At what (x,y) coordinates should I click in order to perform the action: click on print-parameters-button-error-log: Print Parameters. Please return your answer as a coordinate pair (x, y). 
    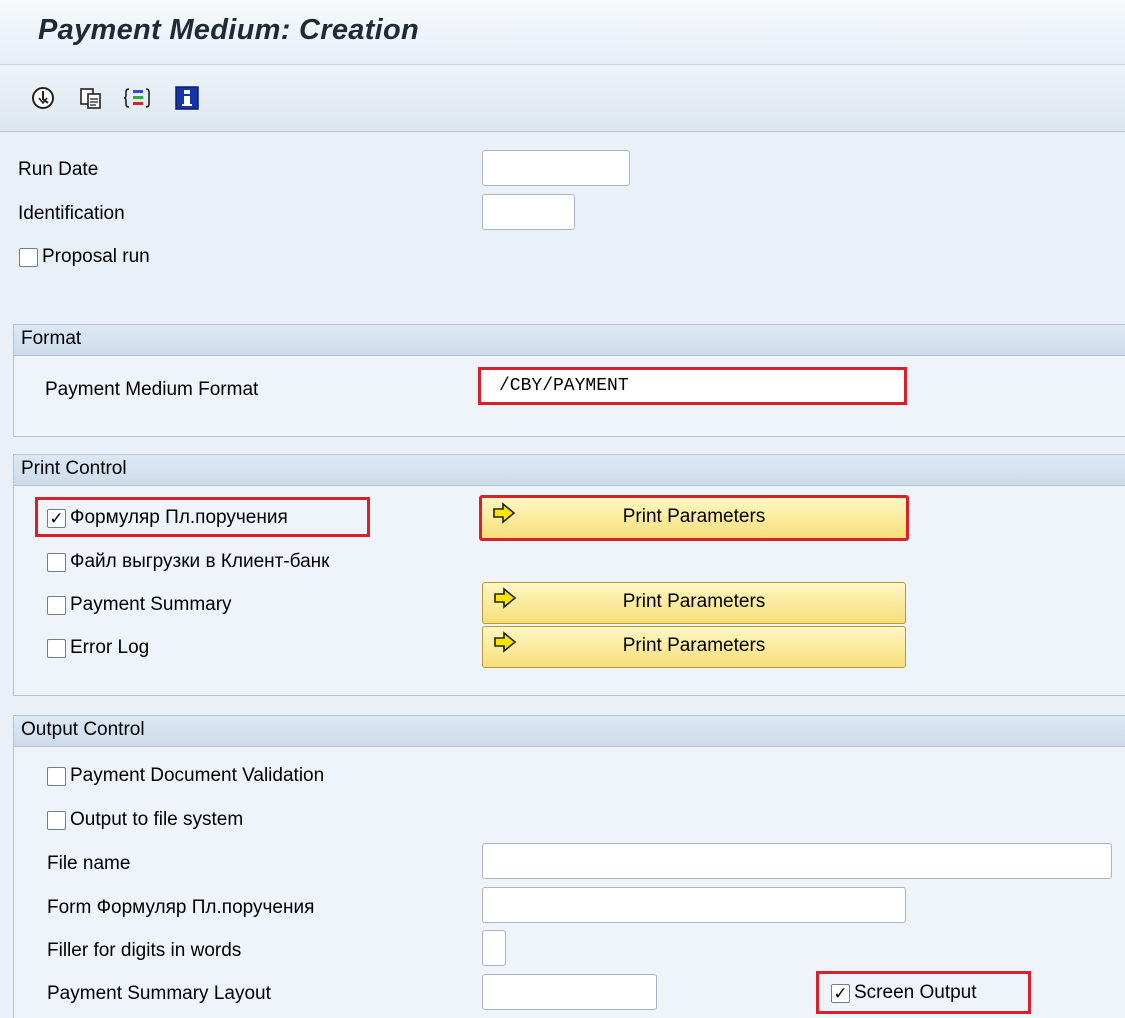
    Looking at the image, I should click on (694, 647).